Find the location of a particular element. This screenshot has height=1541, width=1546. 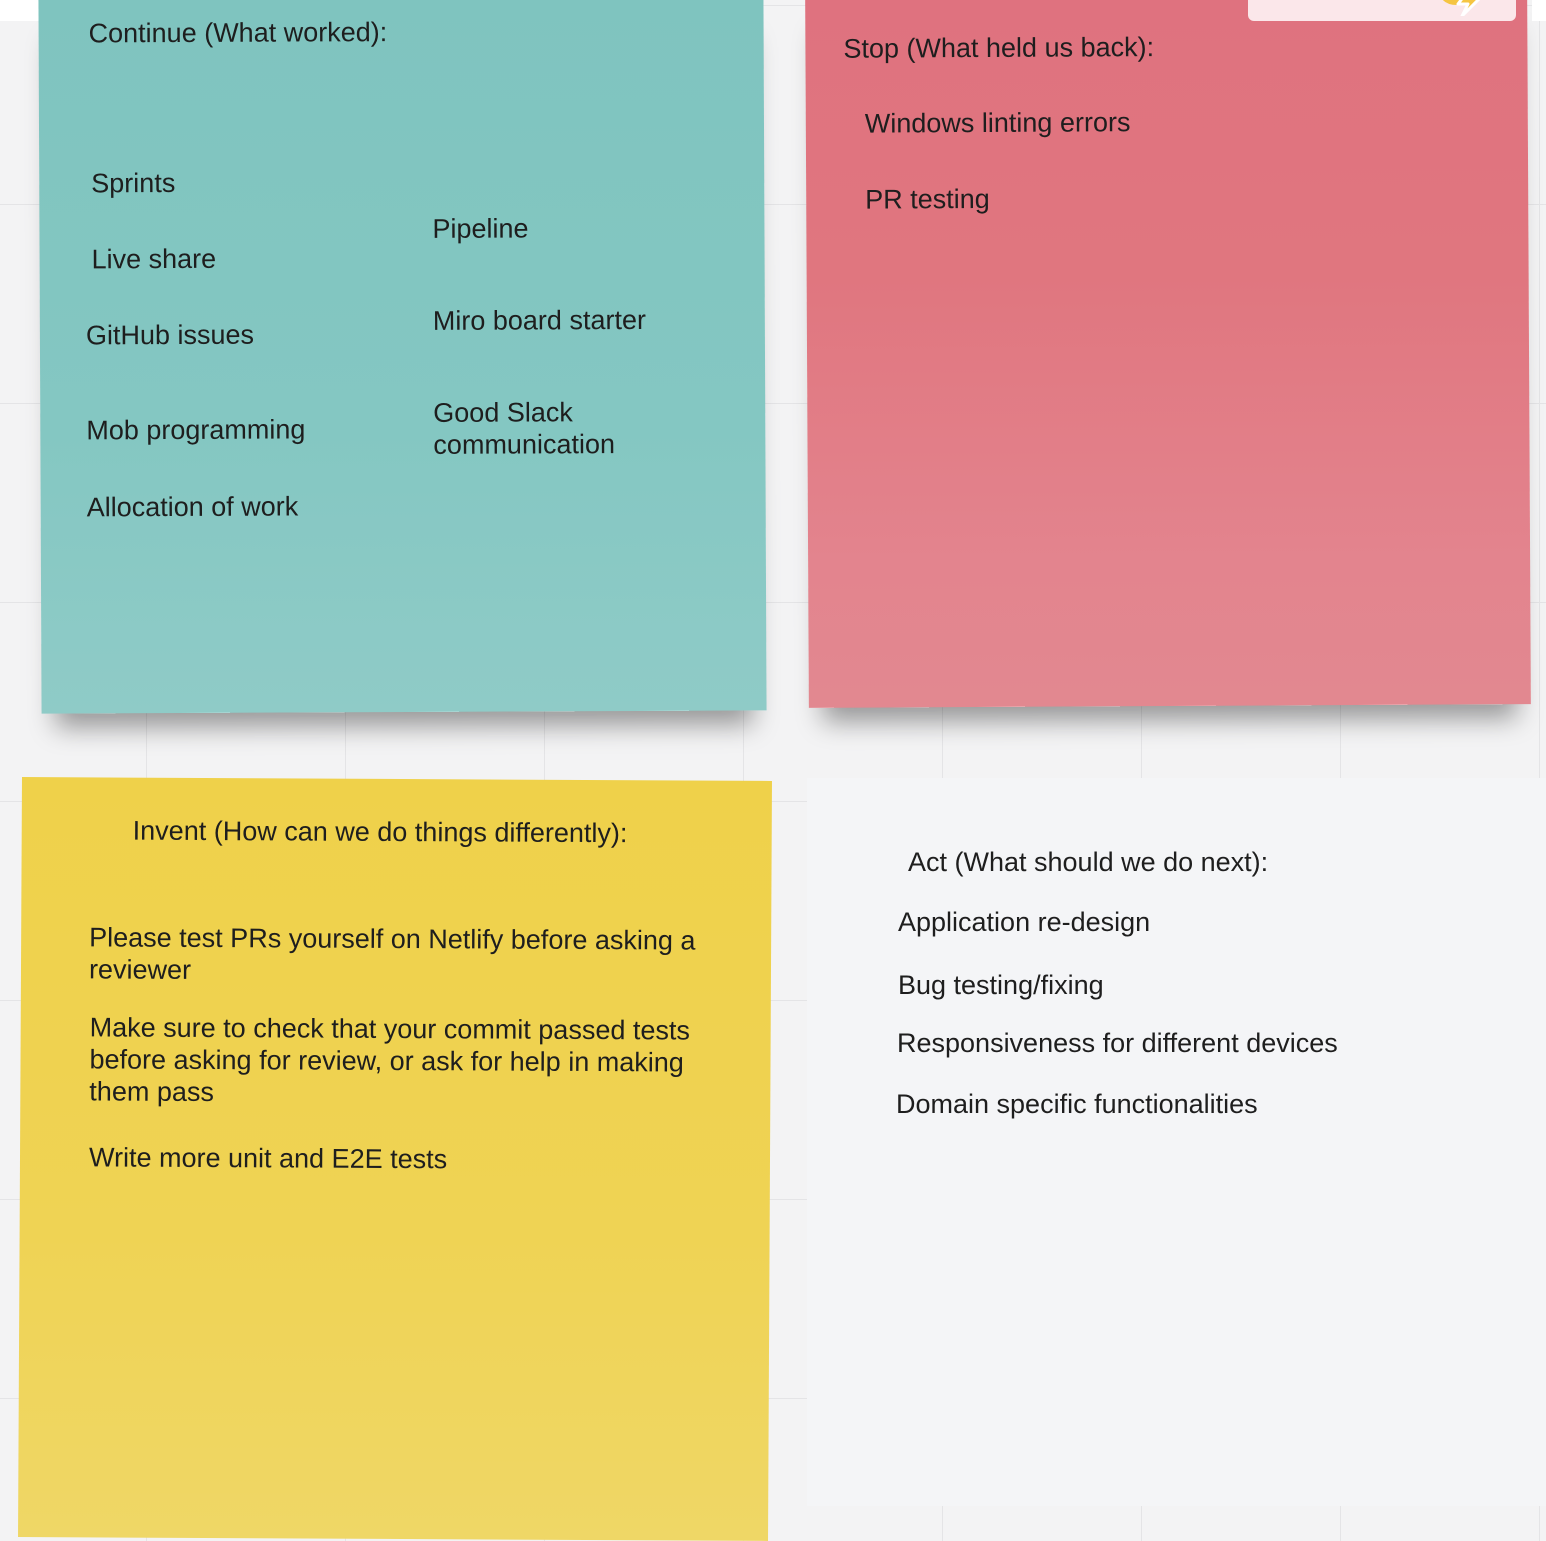

stop-item-windows-linting-errors: Windows linting errors is located at coordinates (997, 123).